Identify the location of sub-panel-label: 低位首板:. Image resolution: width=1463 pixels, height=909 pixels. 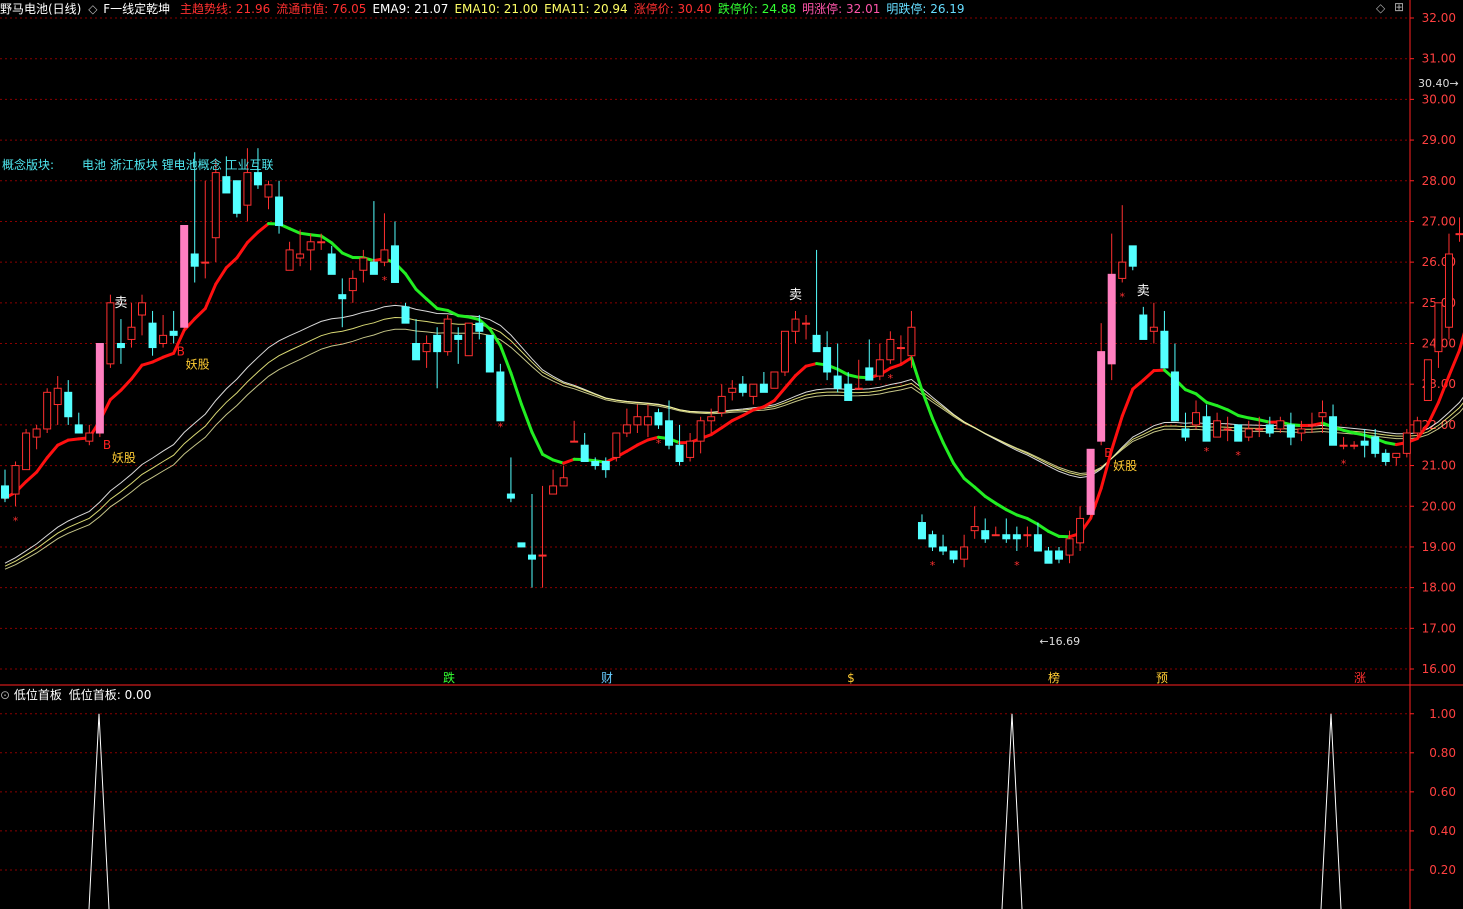
(94, 695).